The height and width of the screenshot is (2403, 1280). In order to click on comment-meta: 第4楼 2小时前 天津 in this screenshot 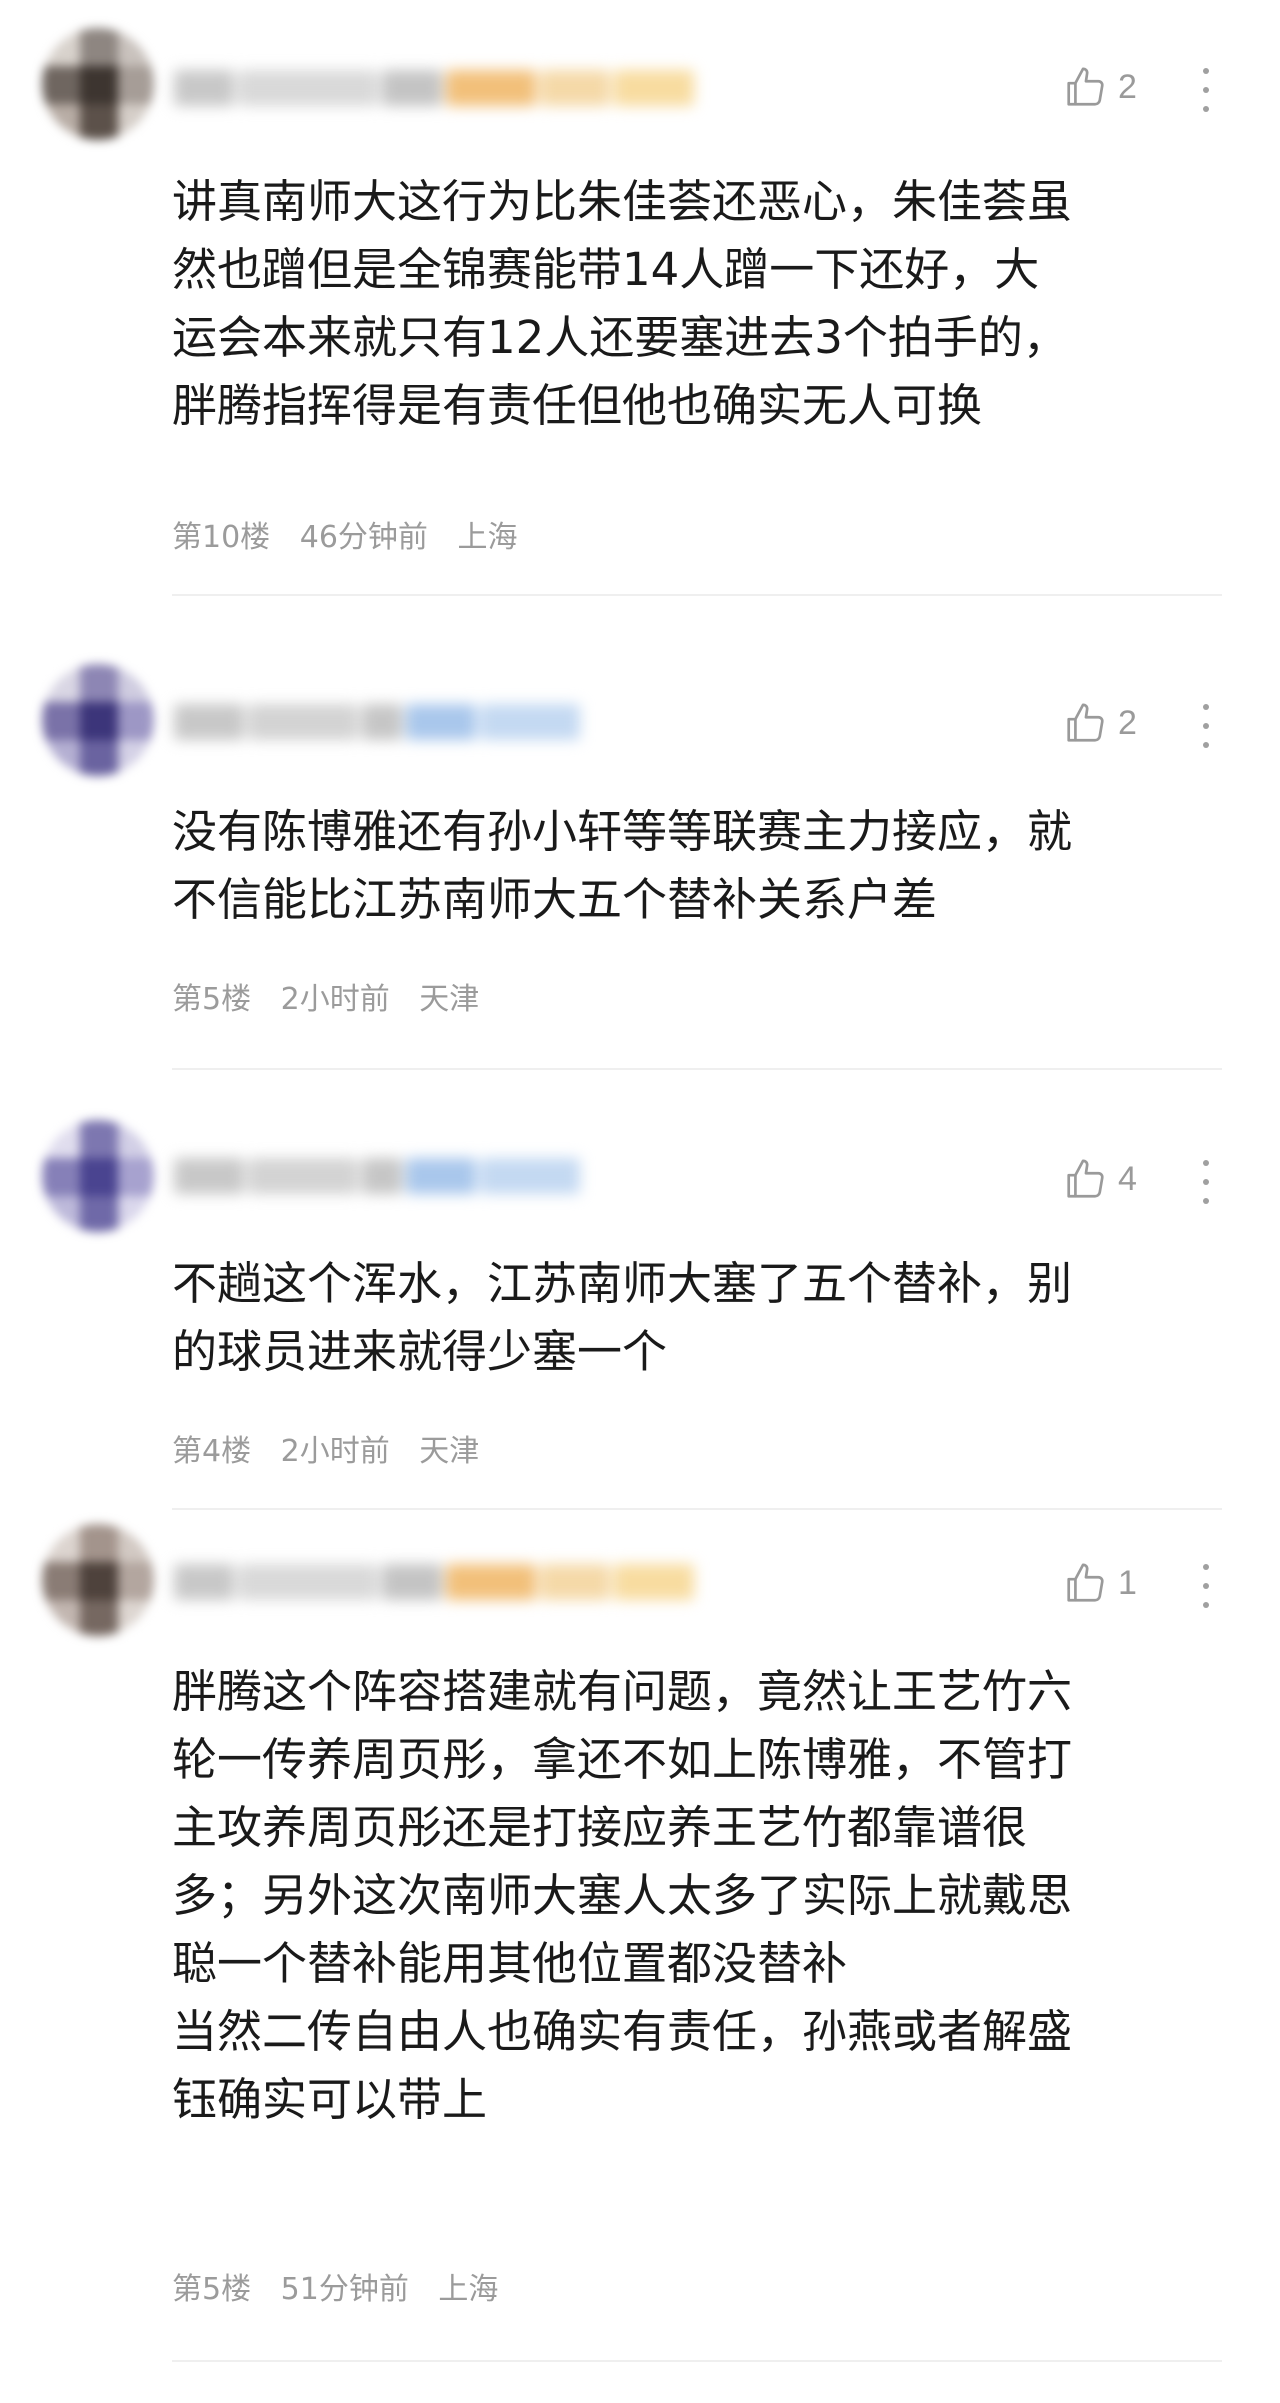, I will do `click(335, 1452)`.